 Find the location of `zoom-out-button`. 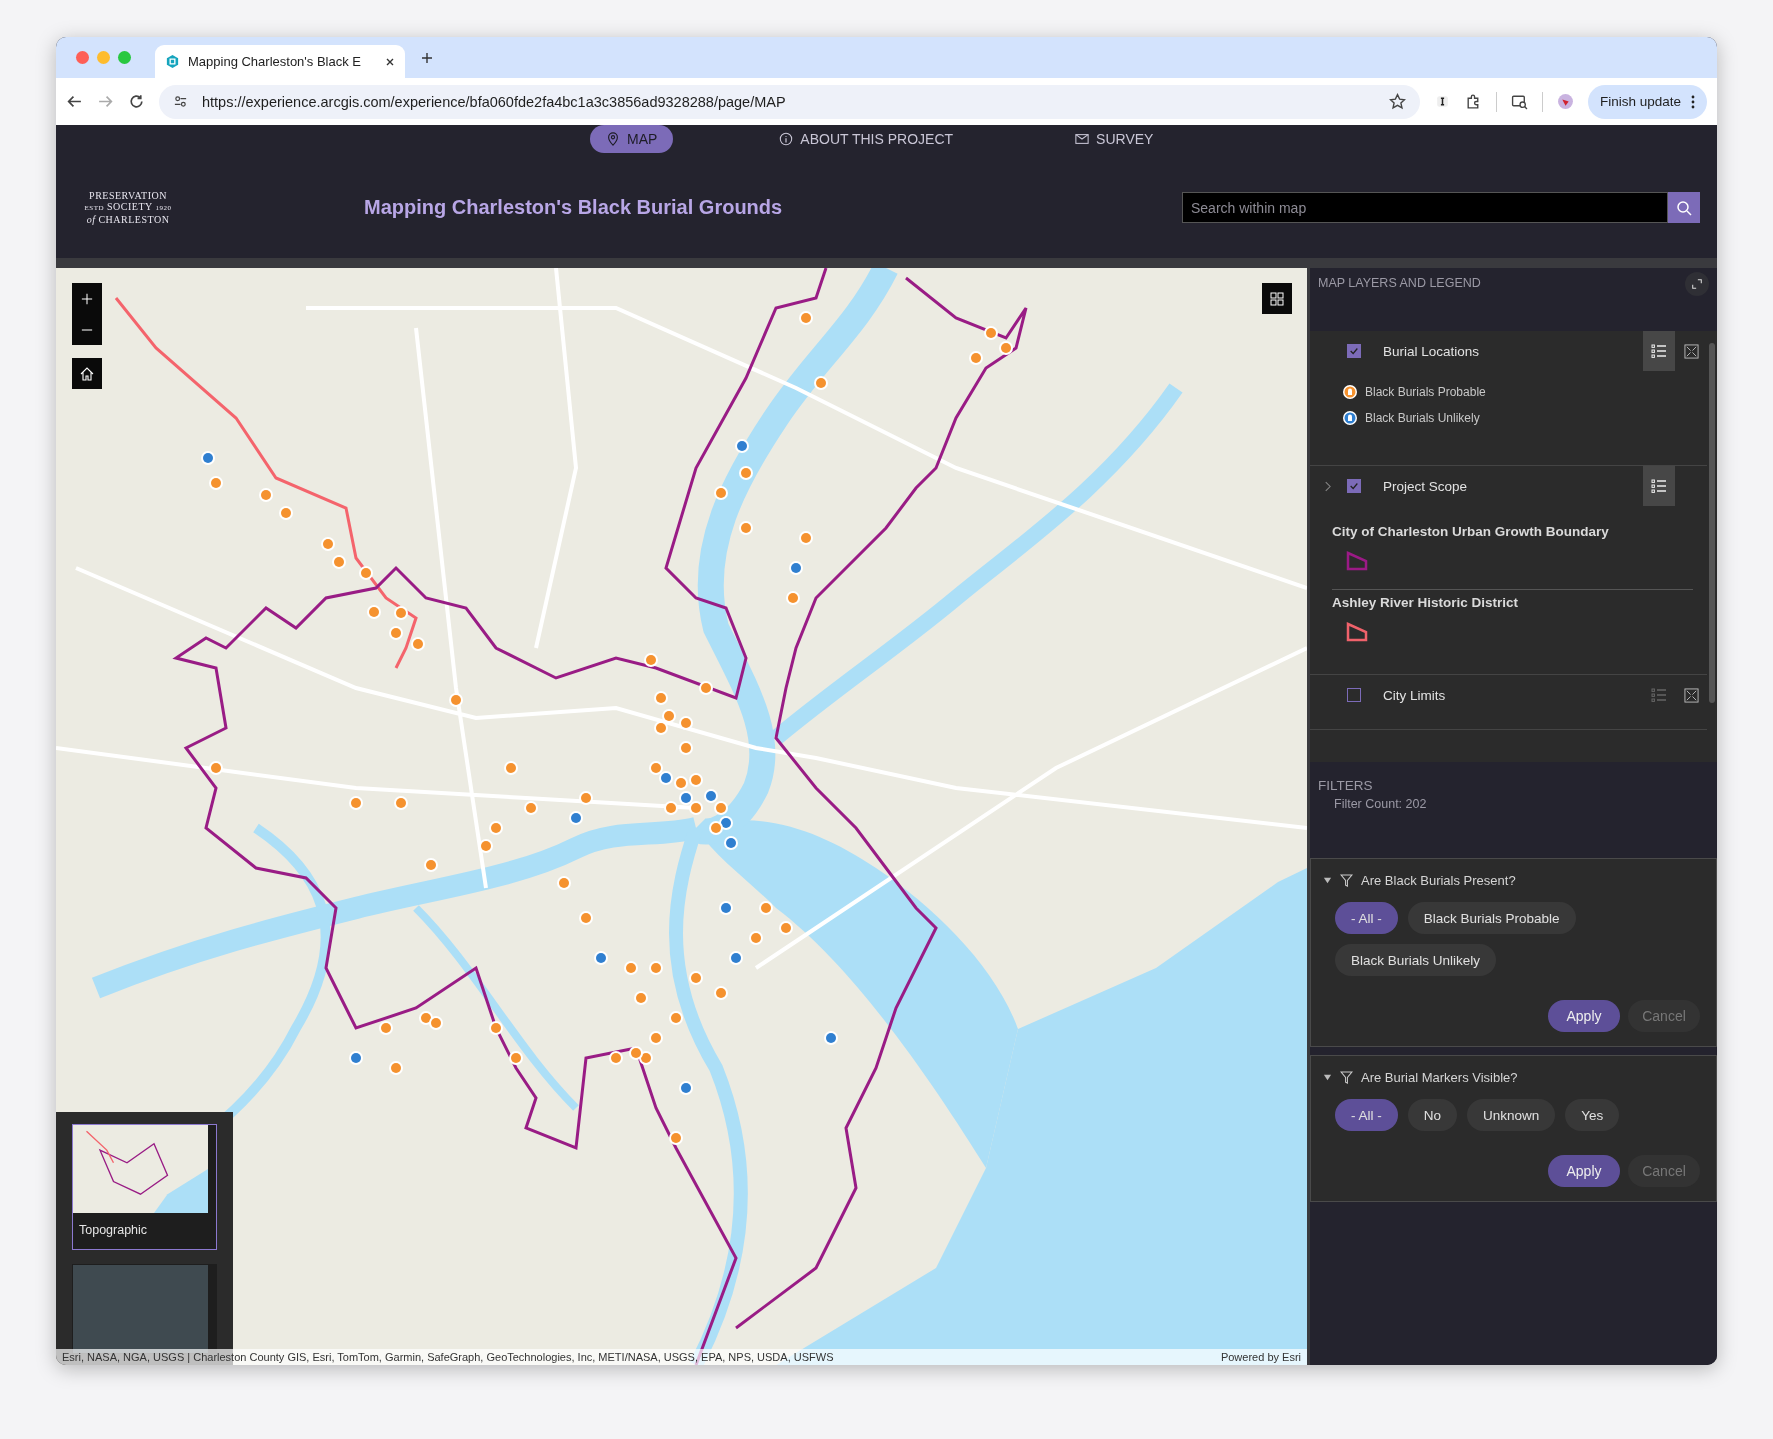

zoom-out-button is located at coordinates (87, 329).